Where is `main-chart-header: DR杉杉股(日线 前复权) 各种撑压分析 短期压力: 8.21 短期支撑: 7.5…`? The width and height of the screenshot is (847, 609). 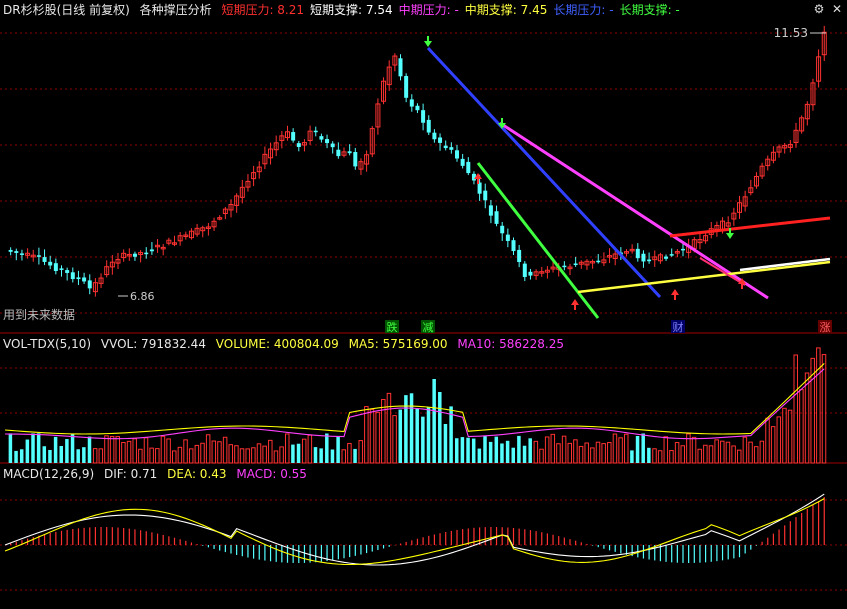
main-chart-header: DR杉杉股(日线 前复权) 各种撑压分析 短期压力: 8.21 短期支撑: 7.5… is located at coordinates (347, 10).